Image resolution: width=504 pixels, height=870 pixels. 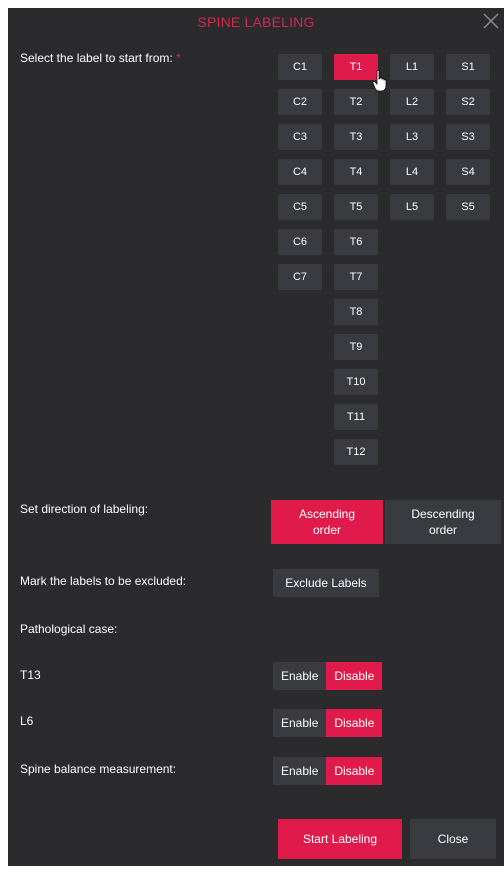 What do you see at coordinates (468, 137) in the screenshot?
I see `vertebra-s3-button: S3` at bounding box center [468, 137].